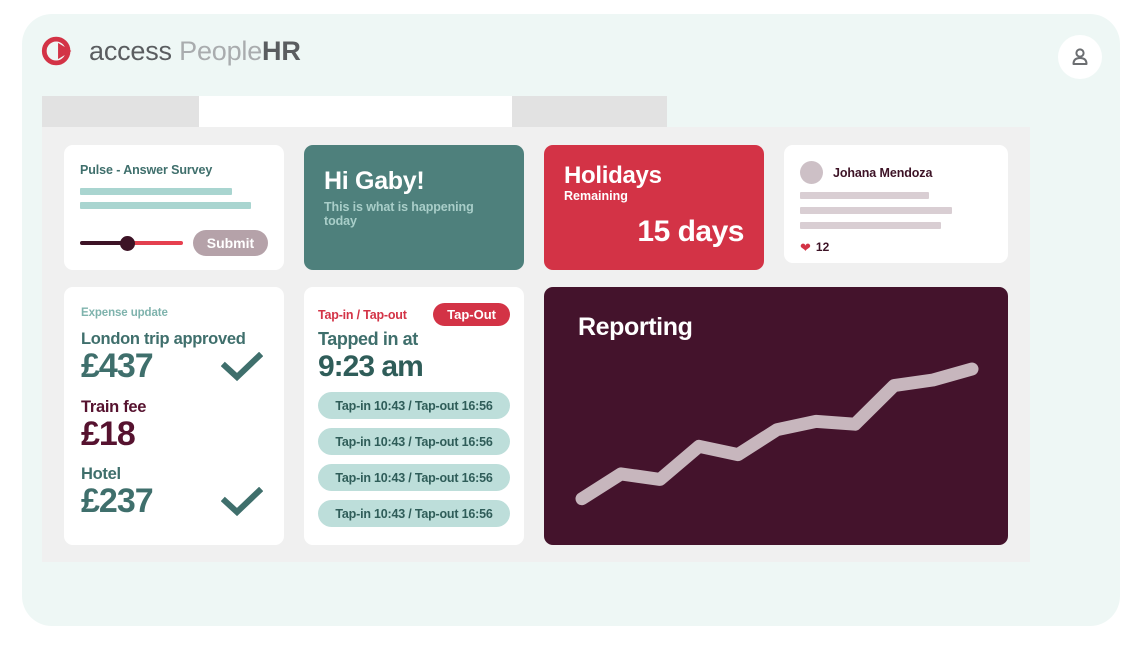 This screenshot has width=1142, height=652. Describe the element at coordinates (124, 313) in the screenshot. I see `expense-kicker: Expense update` at that location.